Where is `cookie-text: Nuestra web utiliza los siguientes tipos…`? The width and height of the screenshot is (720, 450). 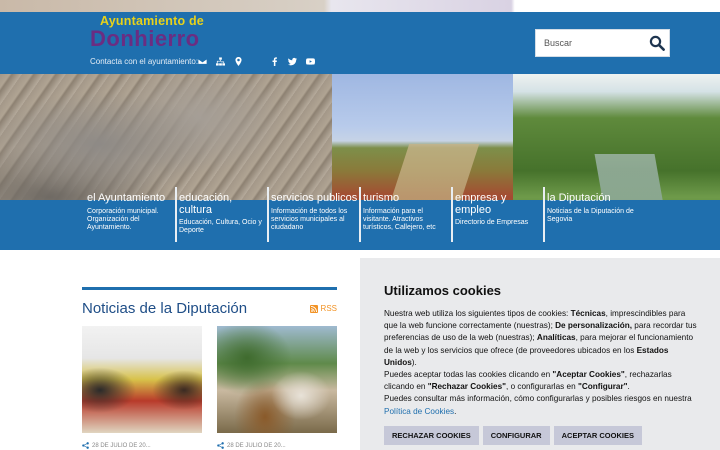 cookie-text: Nuestra web utiliza los siguientes tipos… is located at coordinates (542, 363).